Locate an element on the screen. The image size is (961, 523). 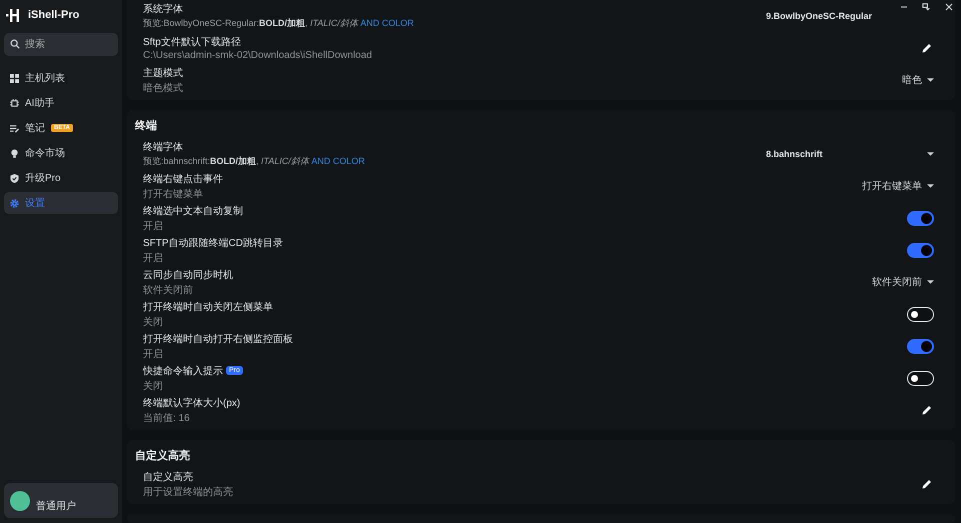
sidebar-item: 设置 is located at coordinates (61, 203).